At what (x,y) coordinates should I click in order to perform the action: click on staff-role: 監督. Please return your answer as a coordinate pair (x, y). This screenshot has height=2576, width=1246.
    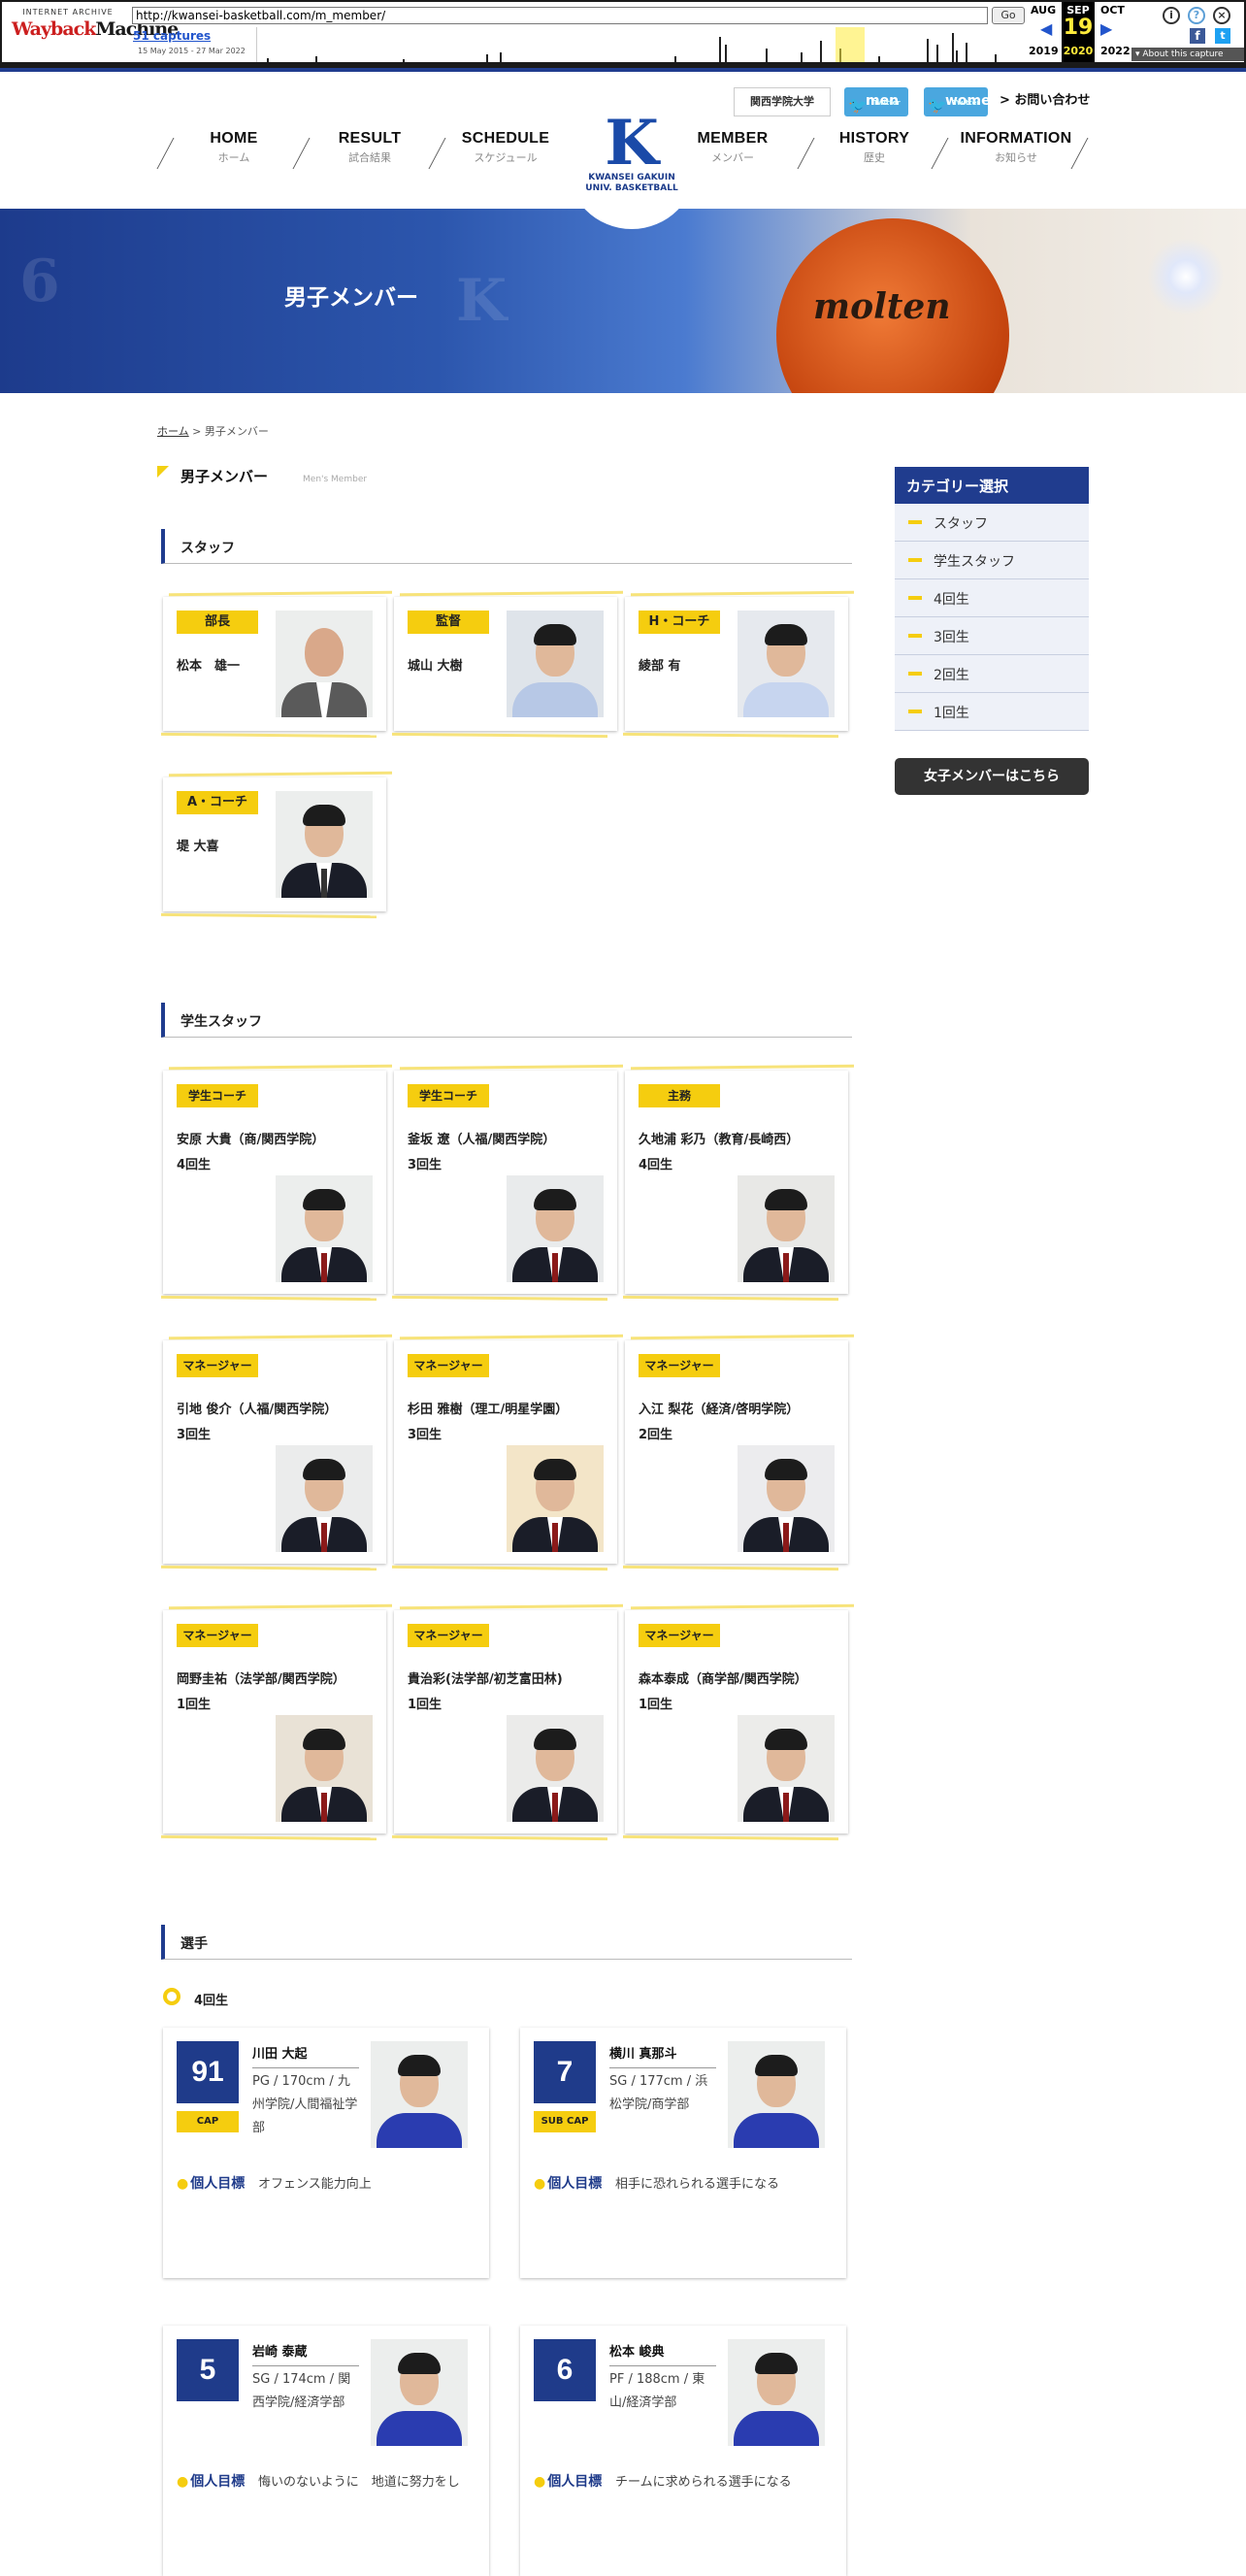
    Looking at the image, I should click on (449, 622).